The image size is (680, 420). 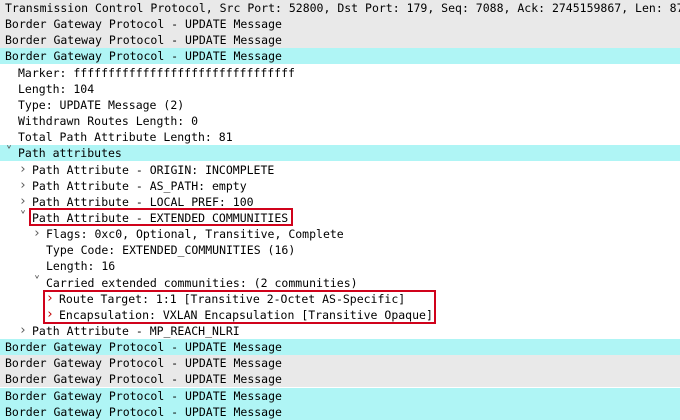 I want to click on tree-row: Type Code: EXTENDED_COMMUNITIES (16), so click(x=340, y=250).